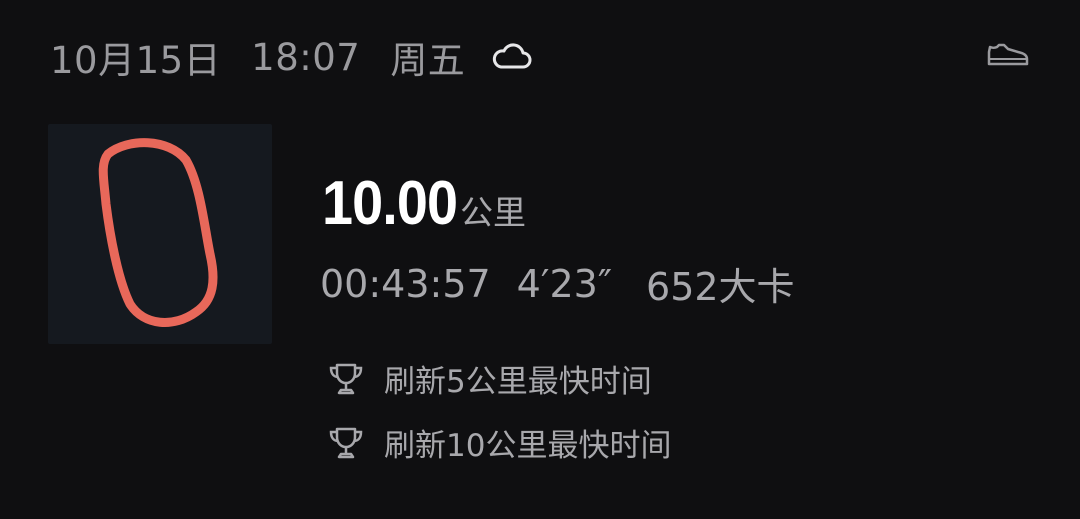 The image size is (1080, 519). What do you see at coordinates (390, 203) in the screenshot?
I see `distance-value: 10.00` at bounding box center [390, 203].